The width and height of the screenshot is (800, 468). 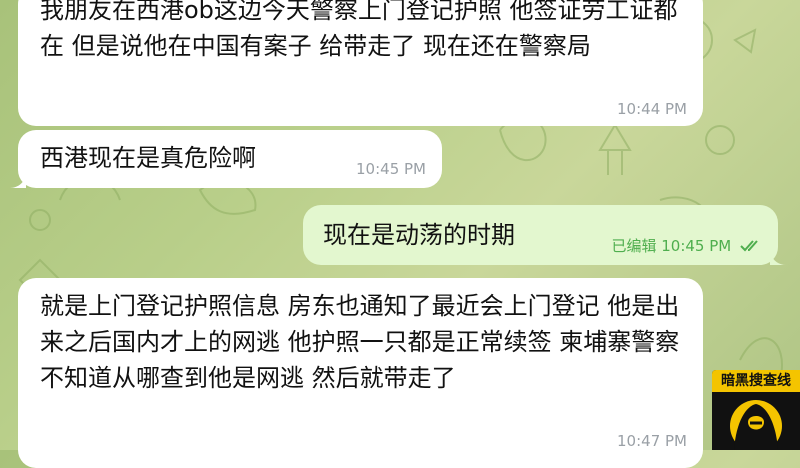 I want to click on hooded-figure-icon, so click(x=756, y=425).